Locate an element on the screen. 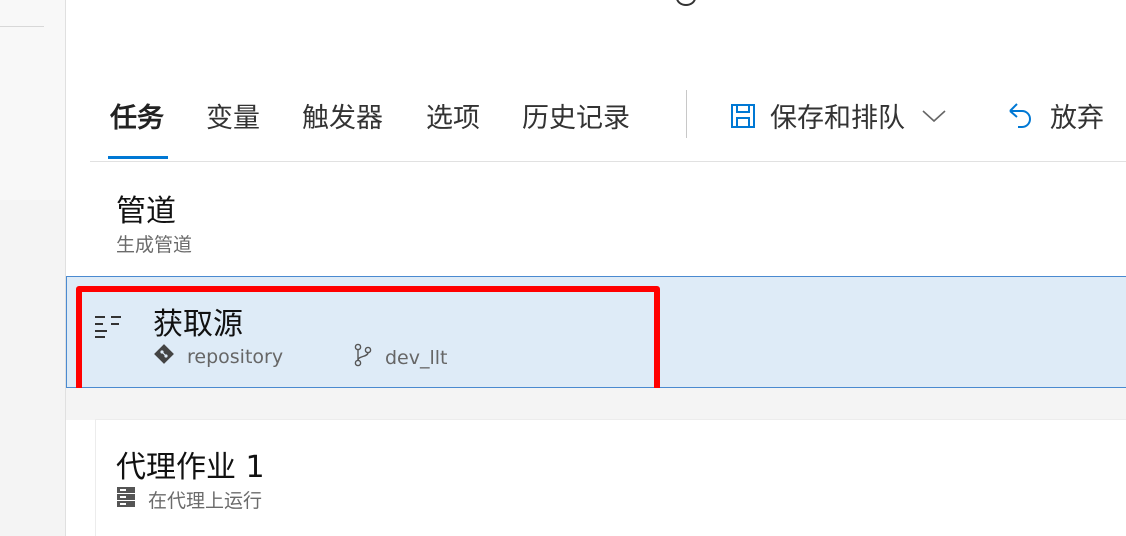 The image size is (1126, 536). tab-tasks: 任务 is located at coordinates (137, 115).